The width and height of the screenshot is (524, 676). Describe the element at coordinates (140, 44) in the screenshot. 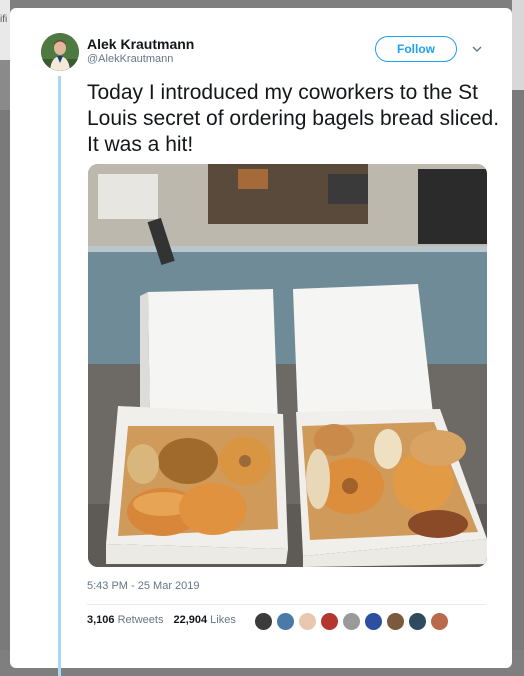

I see `author-name: Alek Krautmann` at that location.